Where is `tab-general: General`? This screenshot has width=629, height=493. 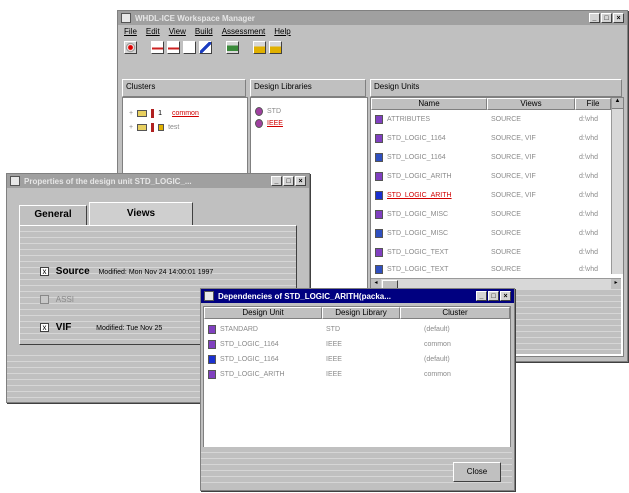
tab-general: General is located at coordinates (53, 215).